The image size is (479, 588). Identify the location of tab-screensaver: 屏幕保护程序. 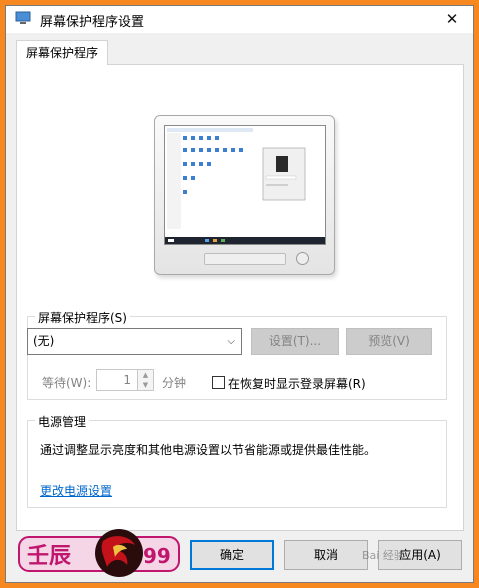
(62, 52).